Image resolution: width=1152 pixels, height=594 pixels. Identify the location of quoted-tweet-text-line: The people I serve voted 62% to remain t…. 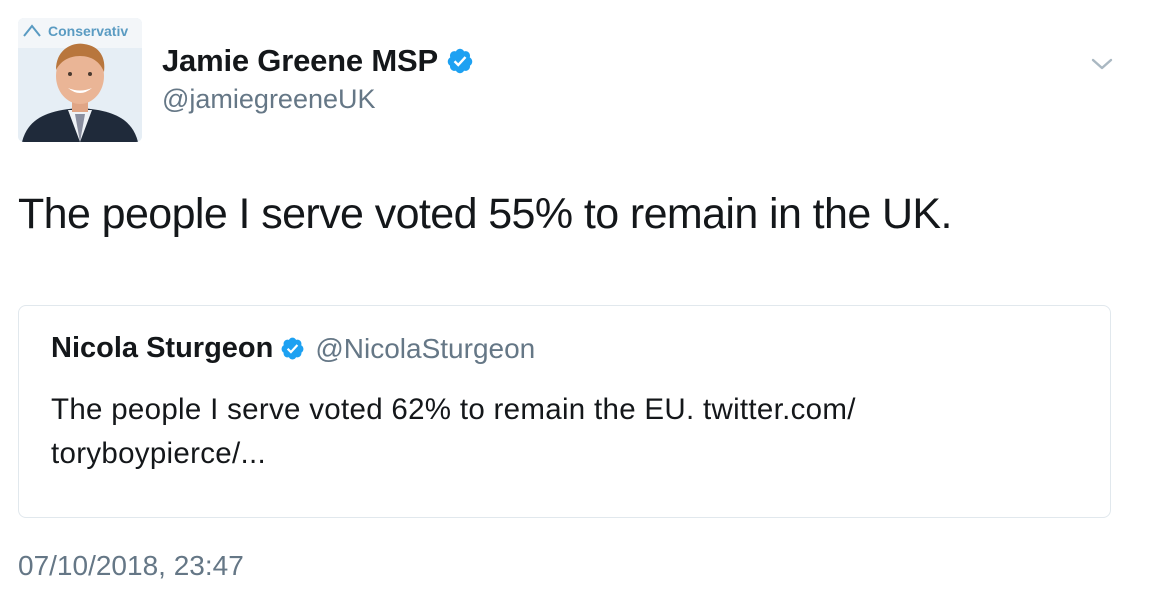
(453, 409).